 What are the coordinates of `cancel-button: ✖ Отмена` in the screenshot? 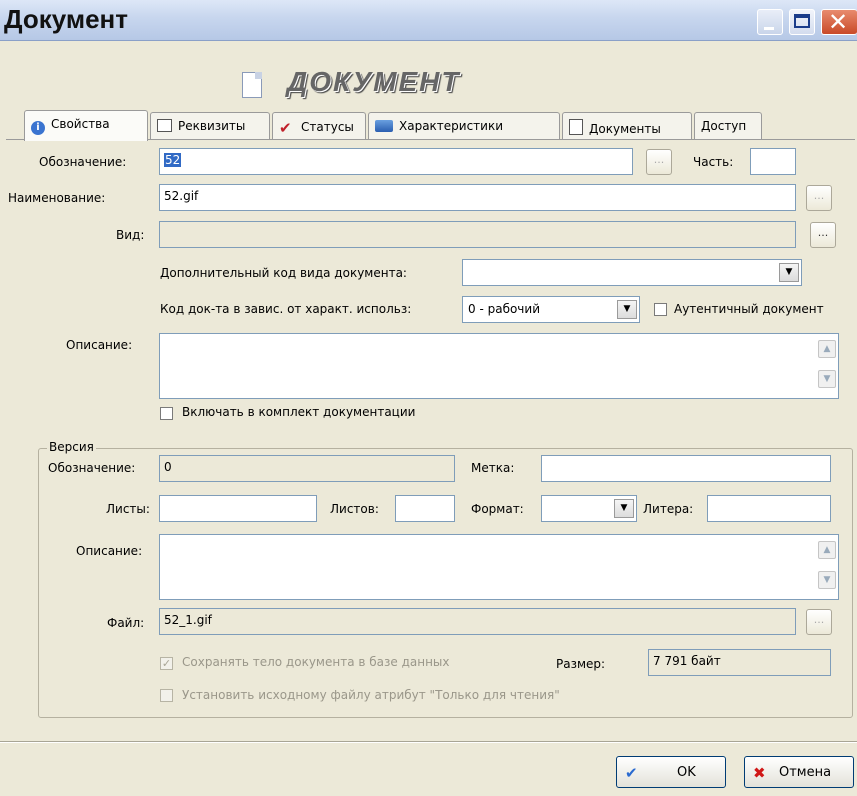 It's located at (799, 772).